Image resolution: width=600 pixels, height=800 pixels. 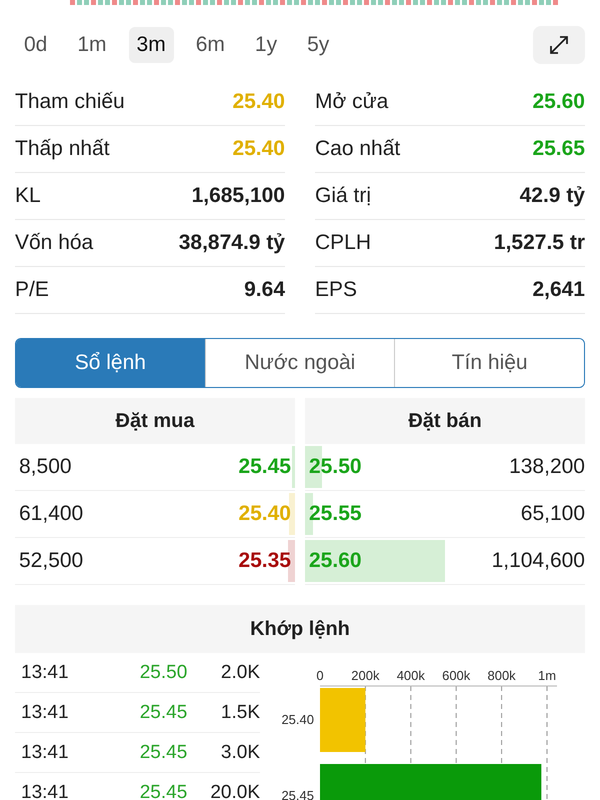 I want to click on stat-value: 42.9 tỷ, so click(x=552, y=196).